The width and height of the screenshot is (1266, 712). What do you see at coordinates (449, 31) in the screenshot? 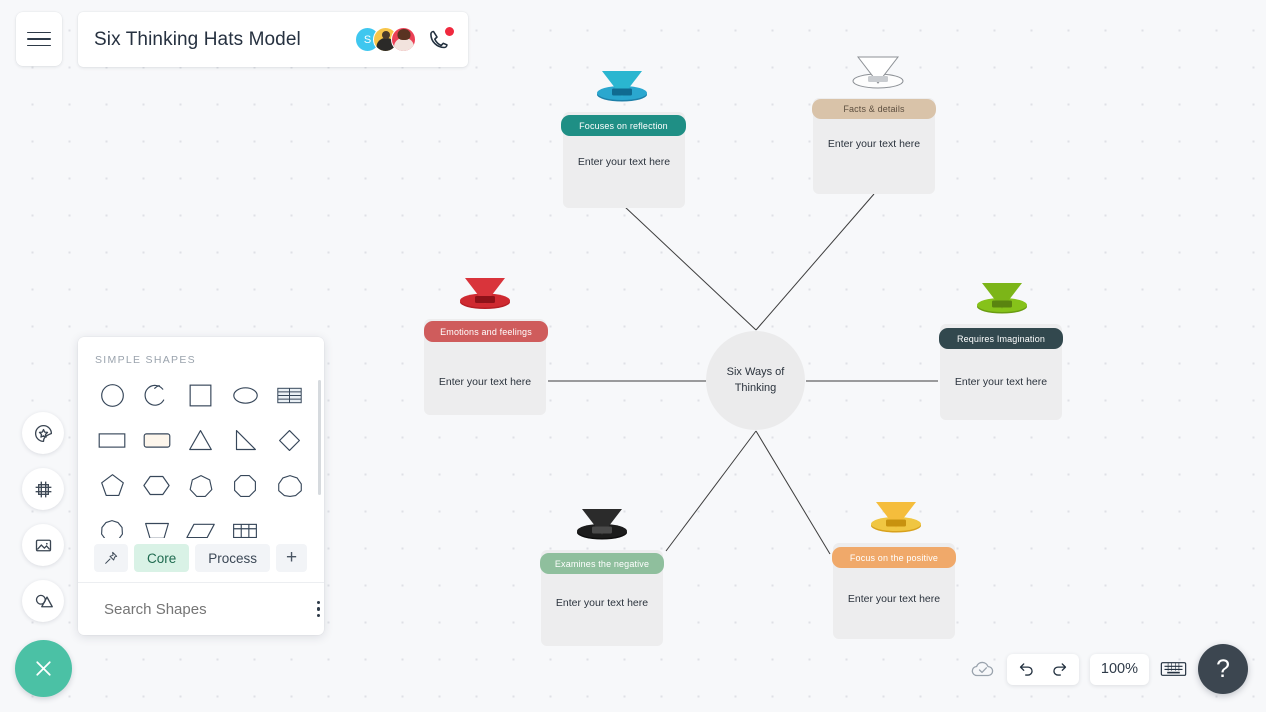
I see `call-notification-badge` at bounding box center [449, 31].